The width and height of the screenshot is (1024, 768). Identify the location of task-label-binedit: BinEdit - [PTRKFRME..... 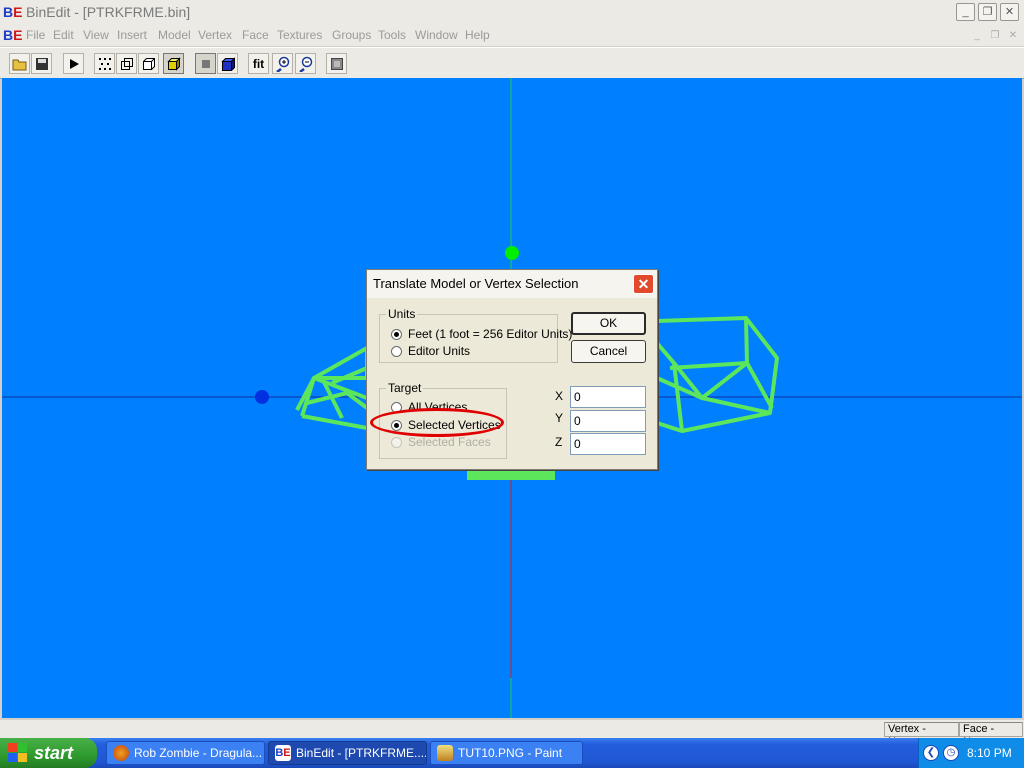
(361, 753).